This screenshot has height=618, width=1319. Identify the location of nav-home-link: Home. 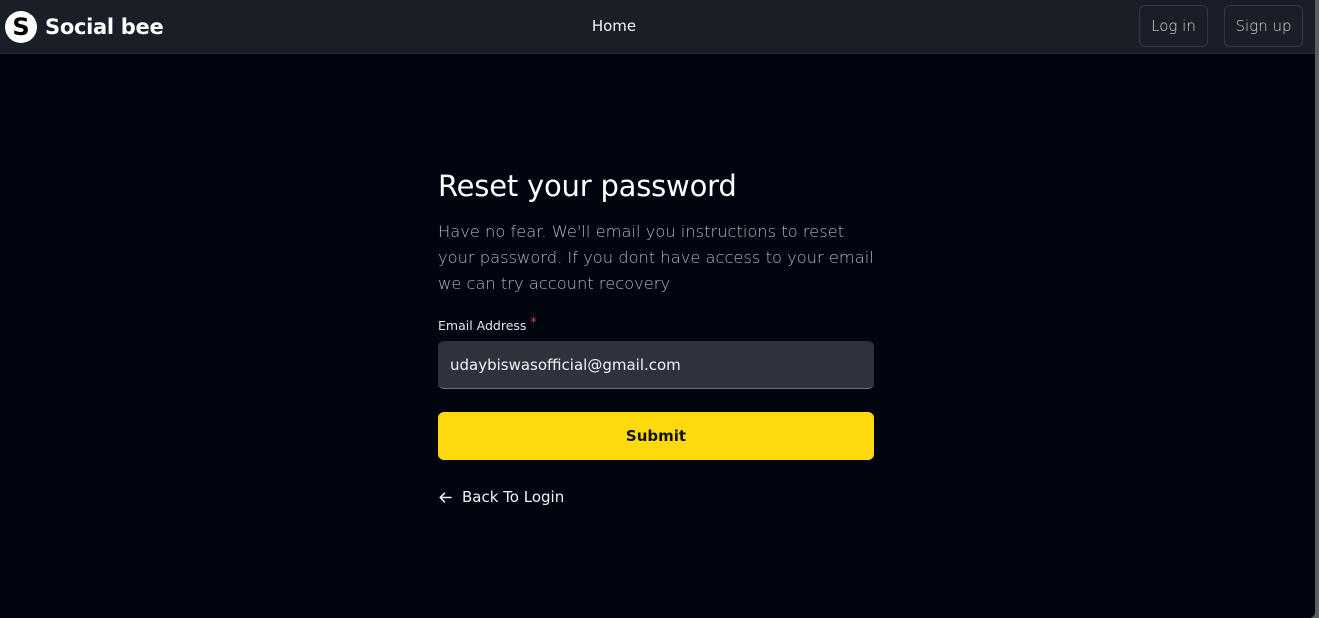
(614, 26).